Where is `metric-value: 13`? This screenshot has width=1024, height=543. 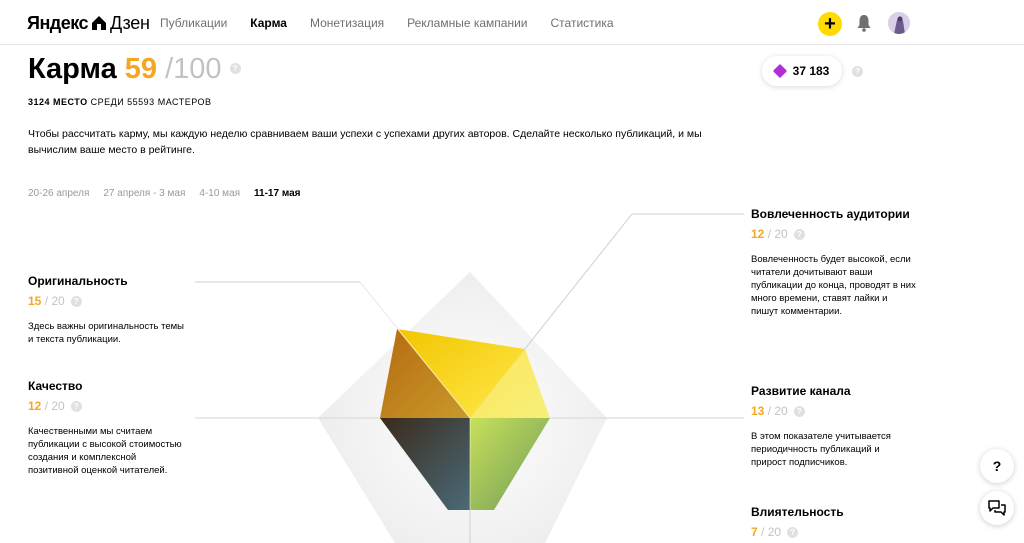 metric-value: 13 is located at coordinates (758, 411).